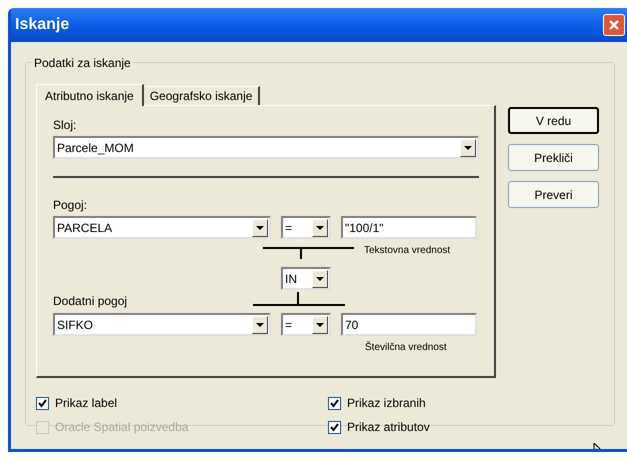 The image size is (627, 459). Describe the element at coordinates (388, 427) in the screenshot. I see `checkbox-label: Prikaz atributov` at that location.